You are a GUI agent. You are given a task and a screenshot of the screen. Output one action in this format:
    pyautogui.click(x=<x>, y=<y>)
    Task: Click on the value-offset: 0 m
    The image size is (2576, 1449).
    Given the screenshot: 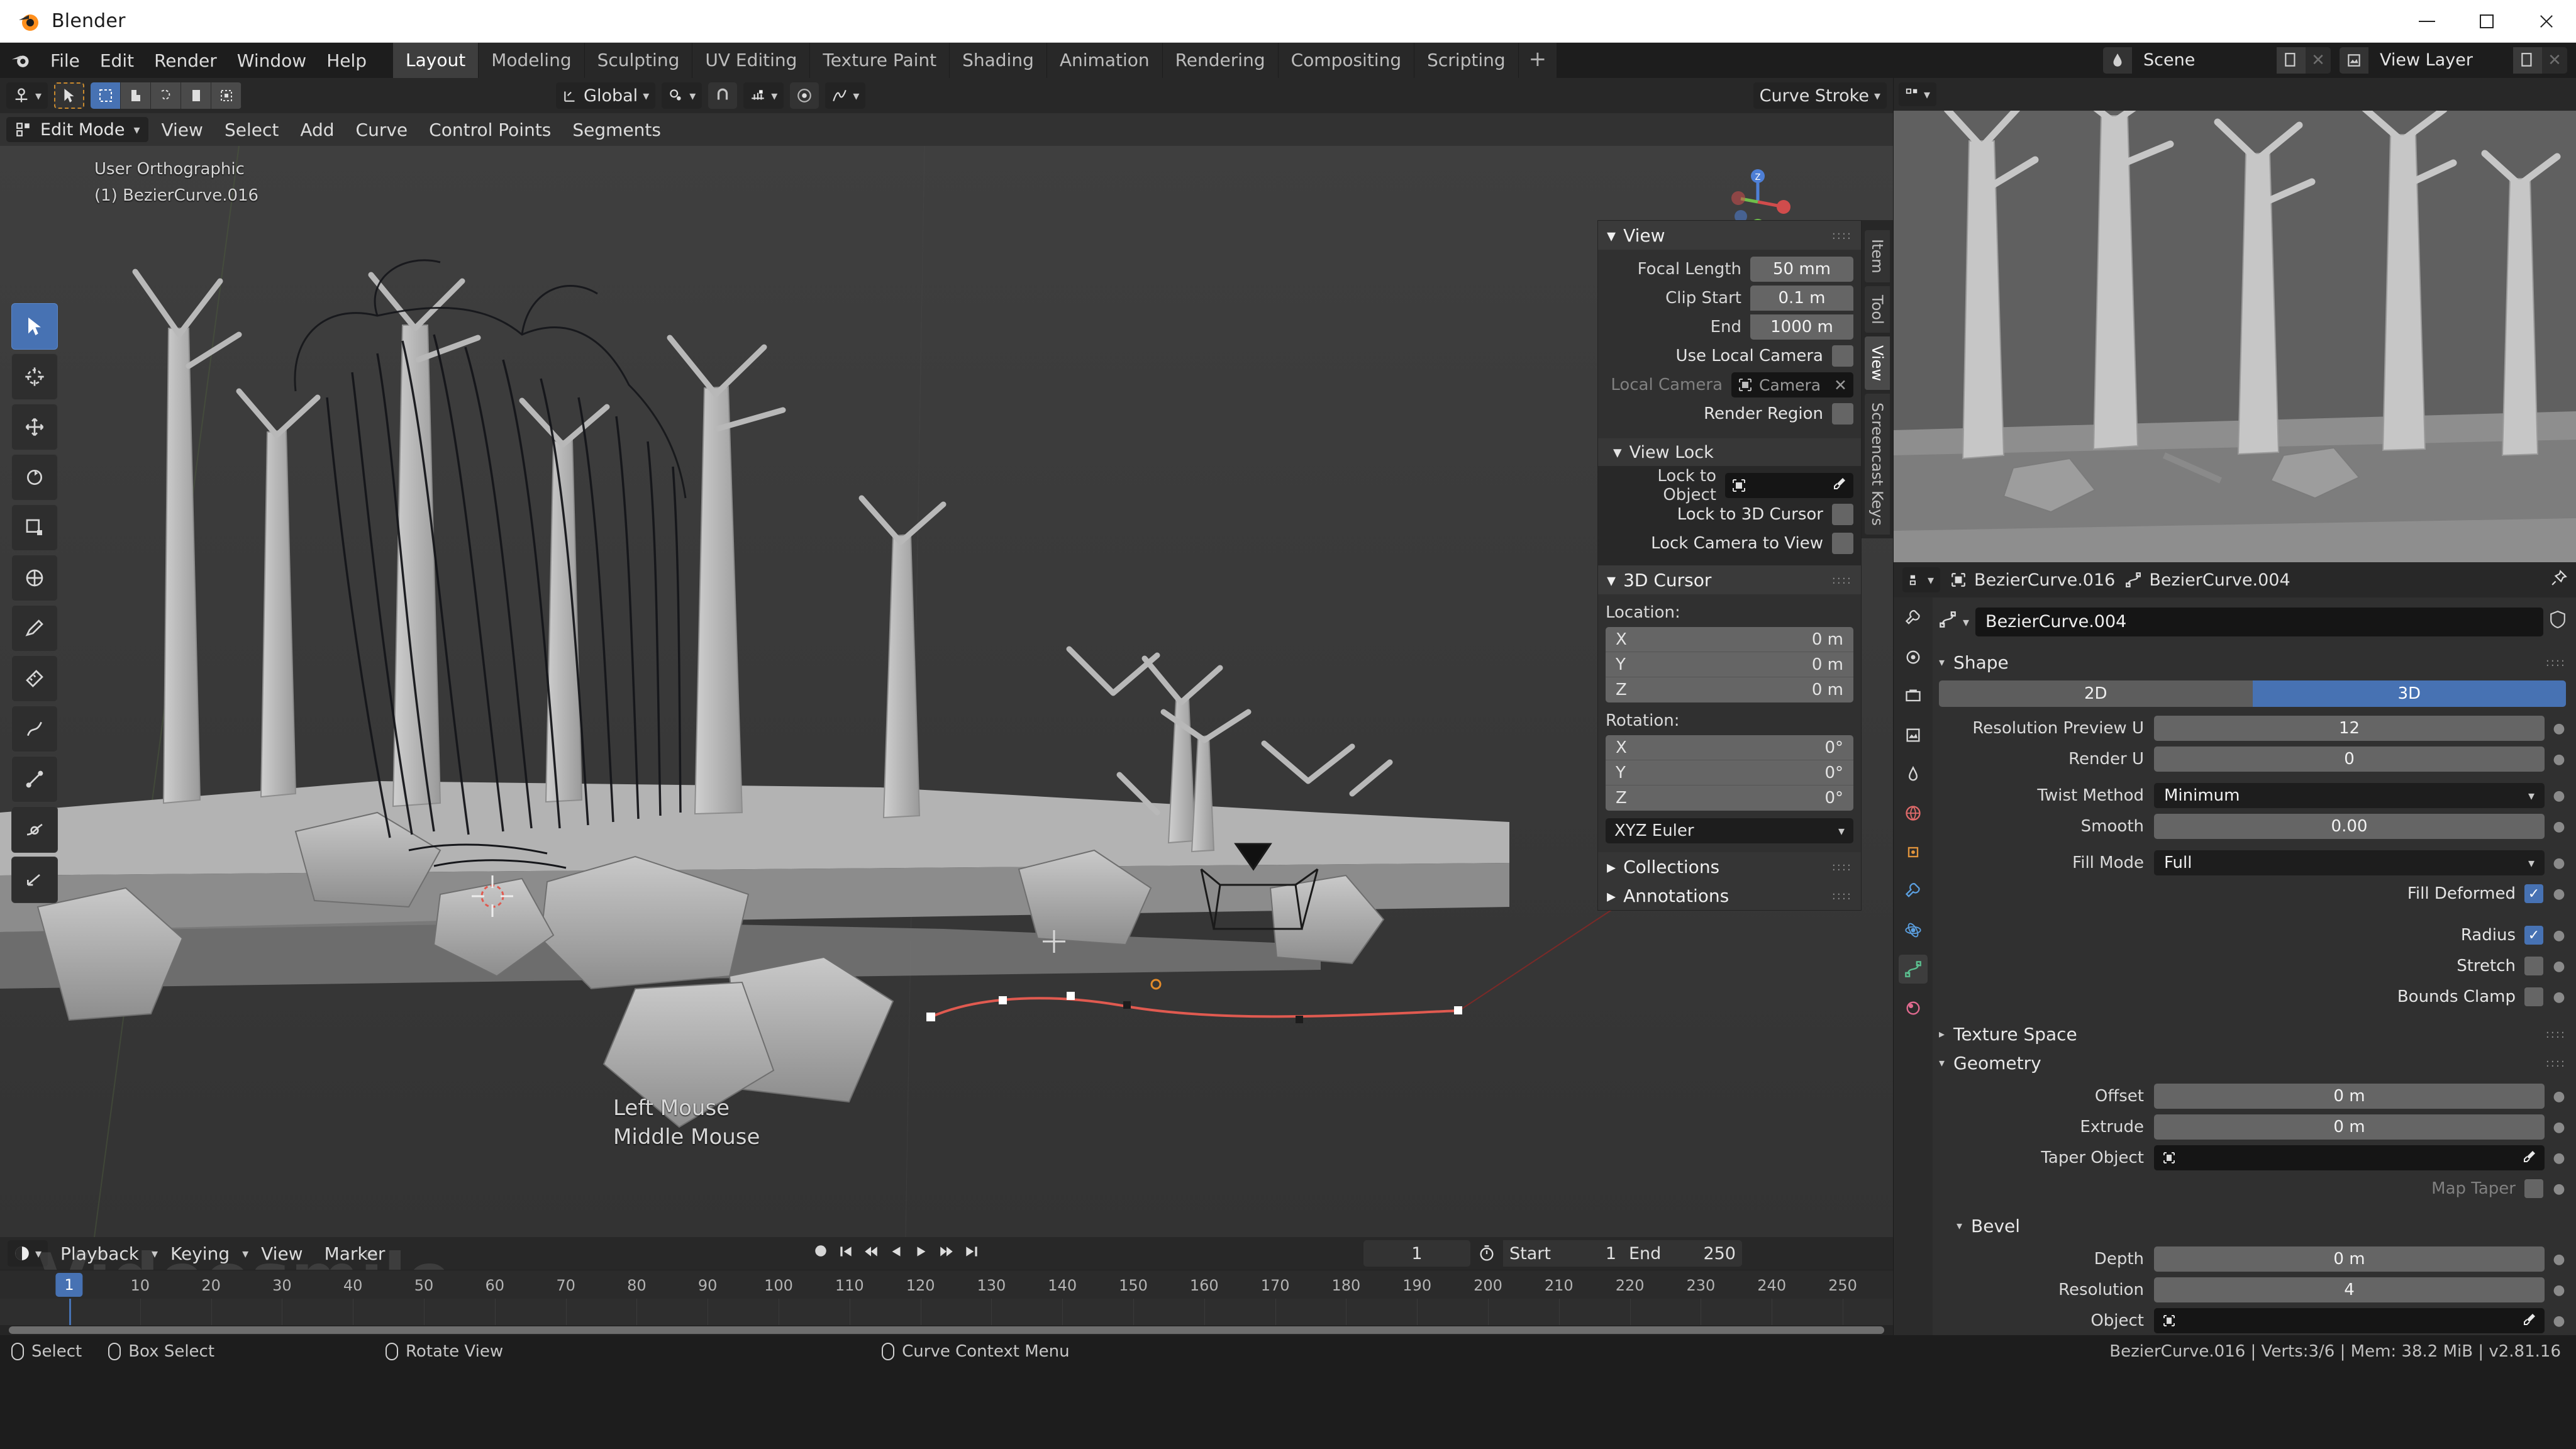 What is the action you would take?
    pyautogui.click(x=2349, y=1096)
    